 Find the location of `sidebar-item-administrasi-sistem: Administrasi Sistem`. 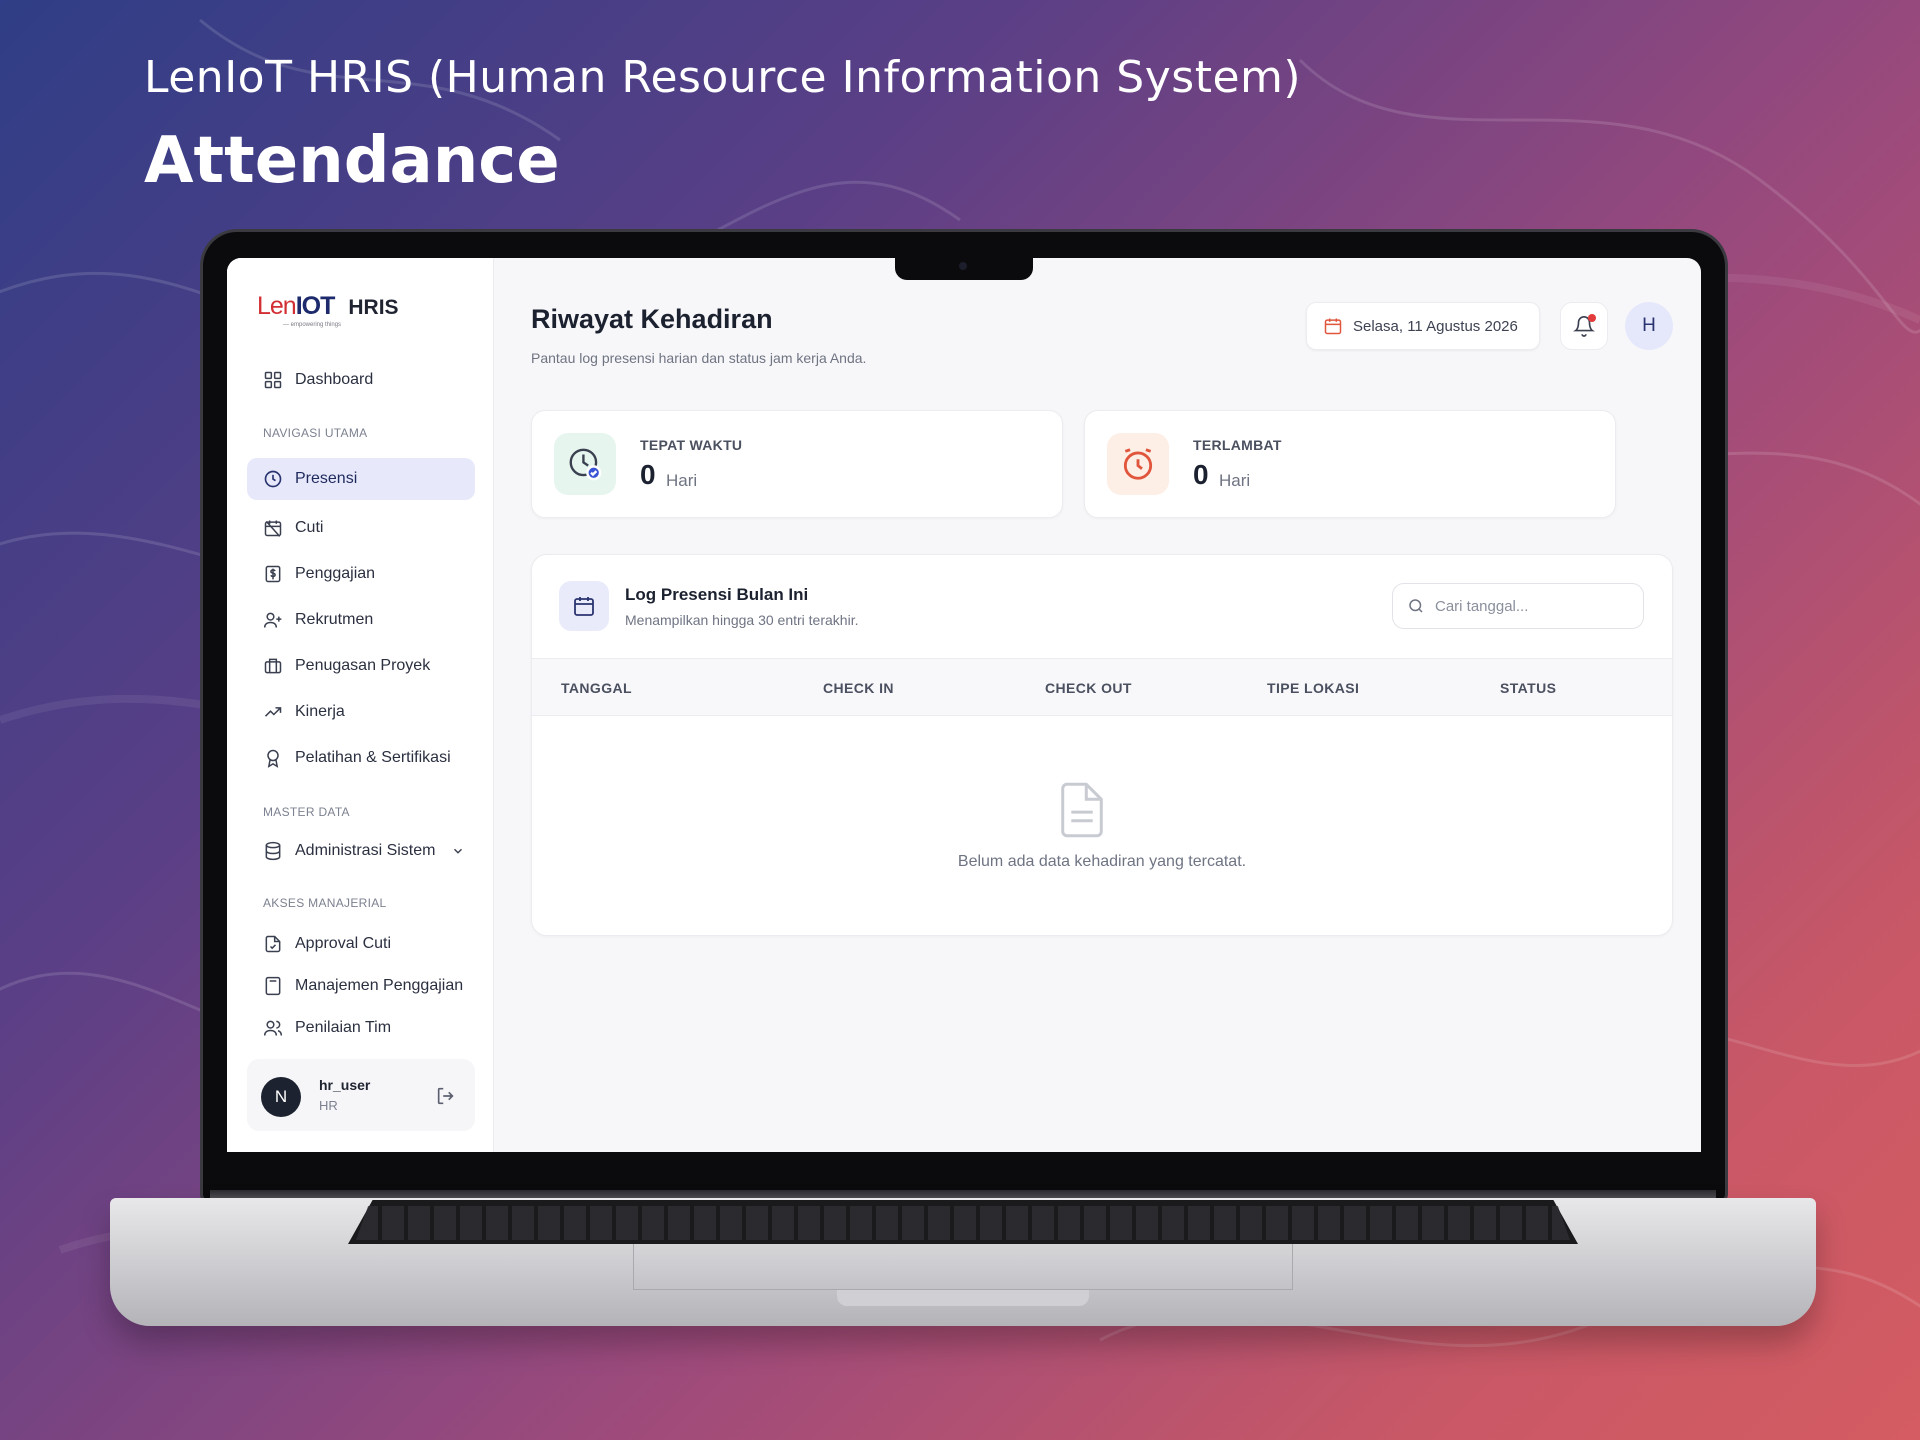

sidebar-item-administrasi-sistem: Administrasi Sistem is located at coordinates (361, 851).